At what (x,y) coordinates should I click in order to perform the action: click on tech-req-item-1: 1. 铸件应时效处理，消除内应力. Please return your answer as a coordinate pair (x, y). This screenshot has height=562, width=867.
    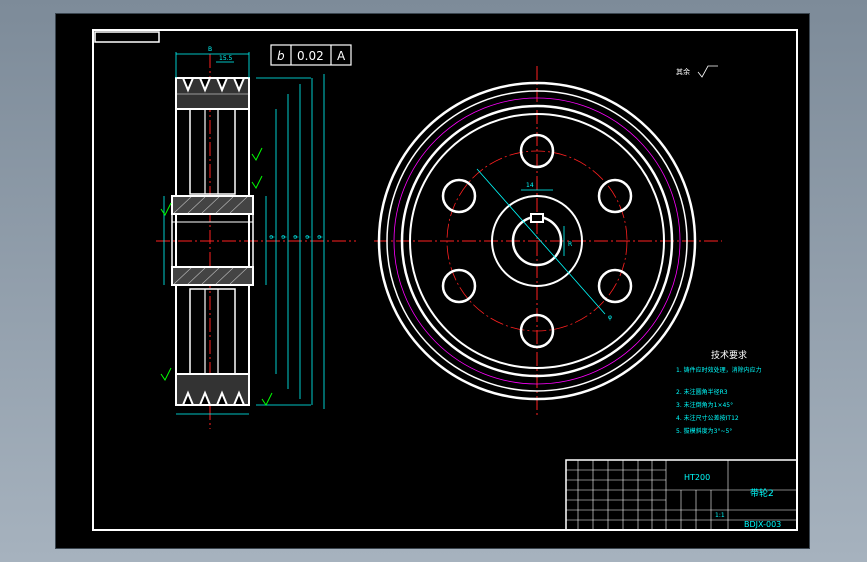
    Looking at the image, I should click on (719, 370).